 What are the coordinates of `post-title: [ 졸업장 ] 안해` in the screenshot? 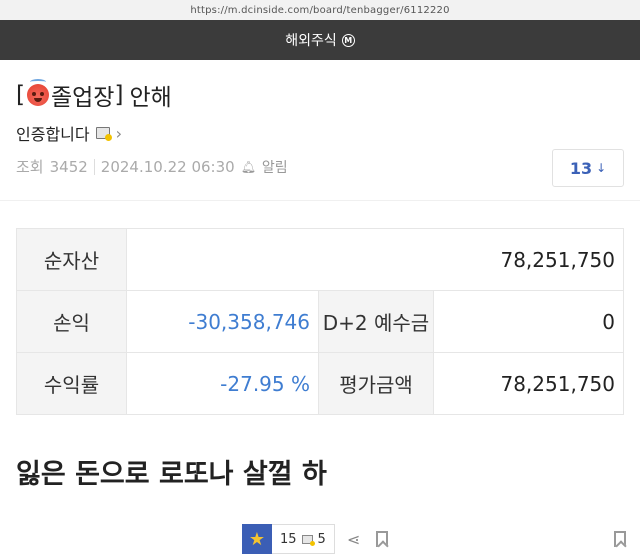 It's located at (94, 95).